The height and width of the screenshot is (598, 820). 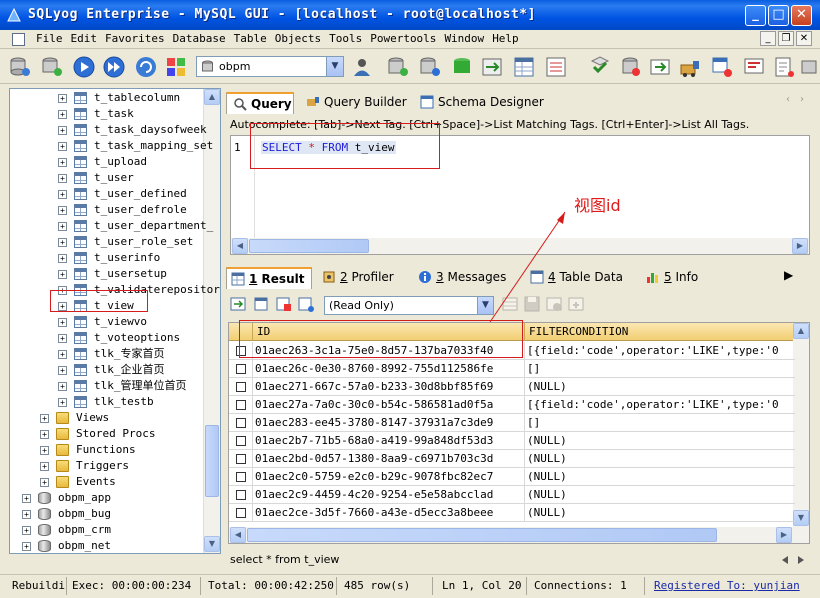 I want to click on mdi-restore-button: ❐, so click(x=786, y=38).